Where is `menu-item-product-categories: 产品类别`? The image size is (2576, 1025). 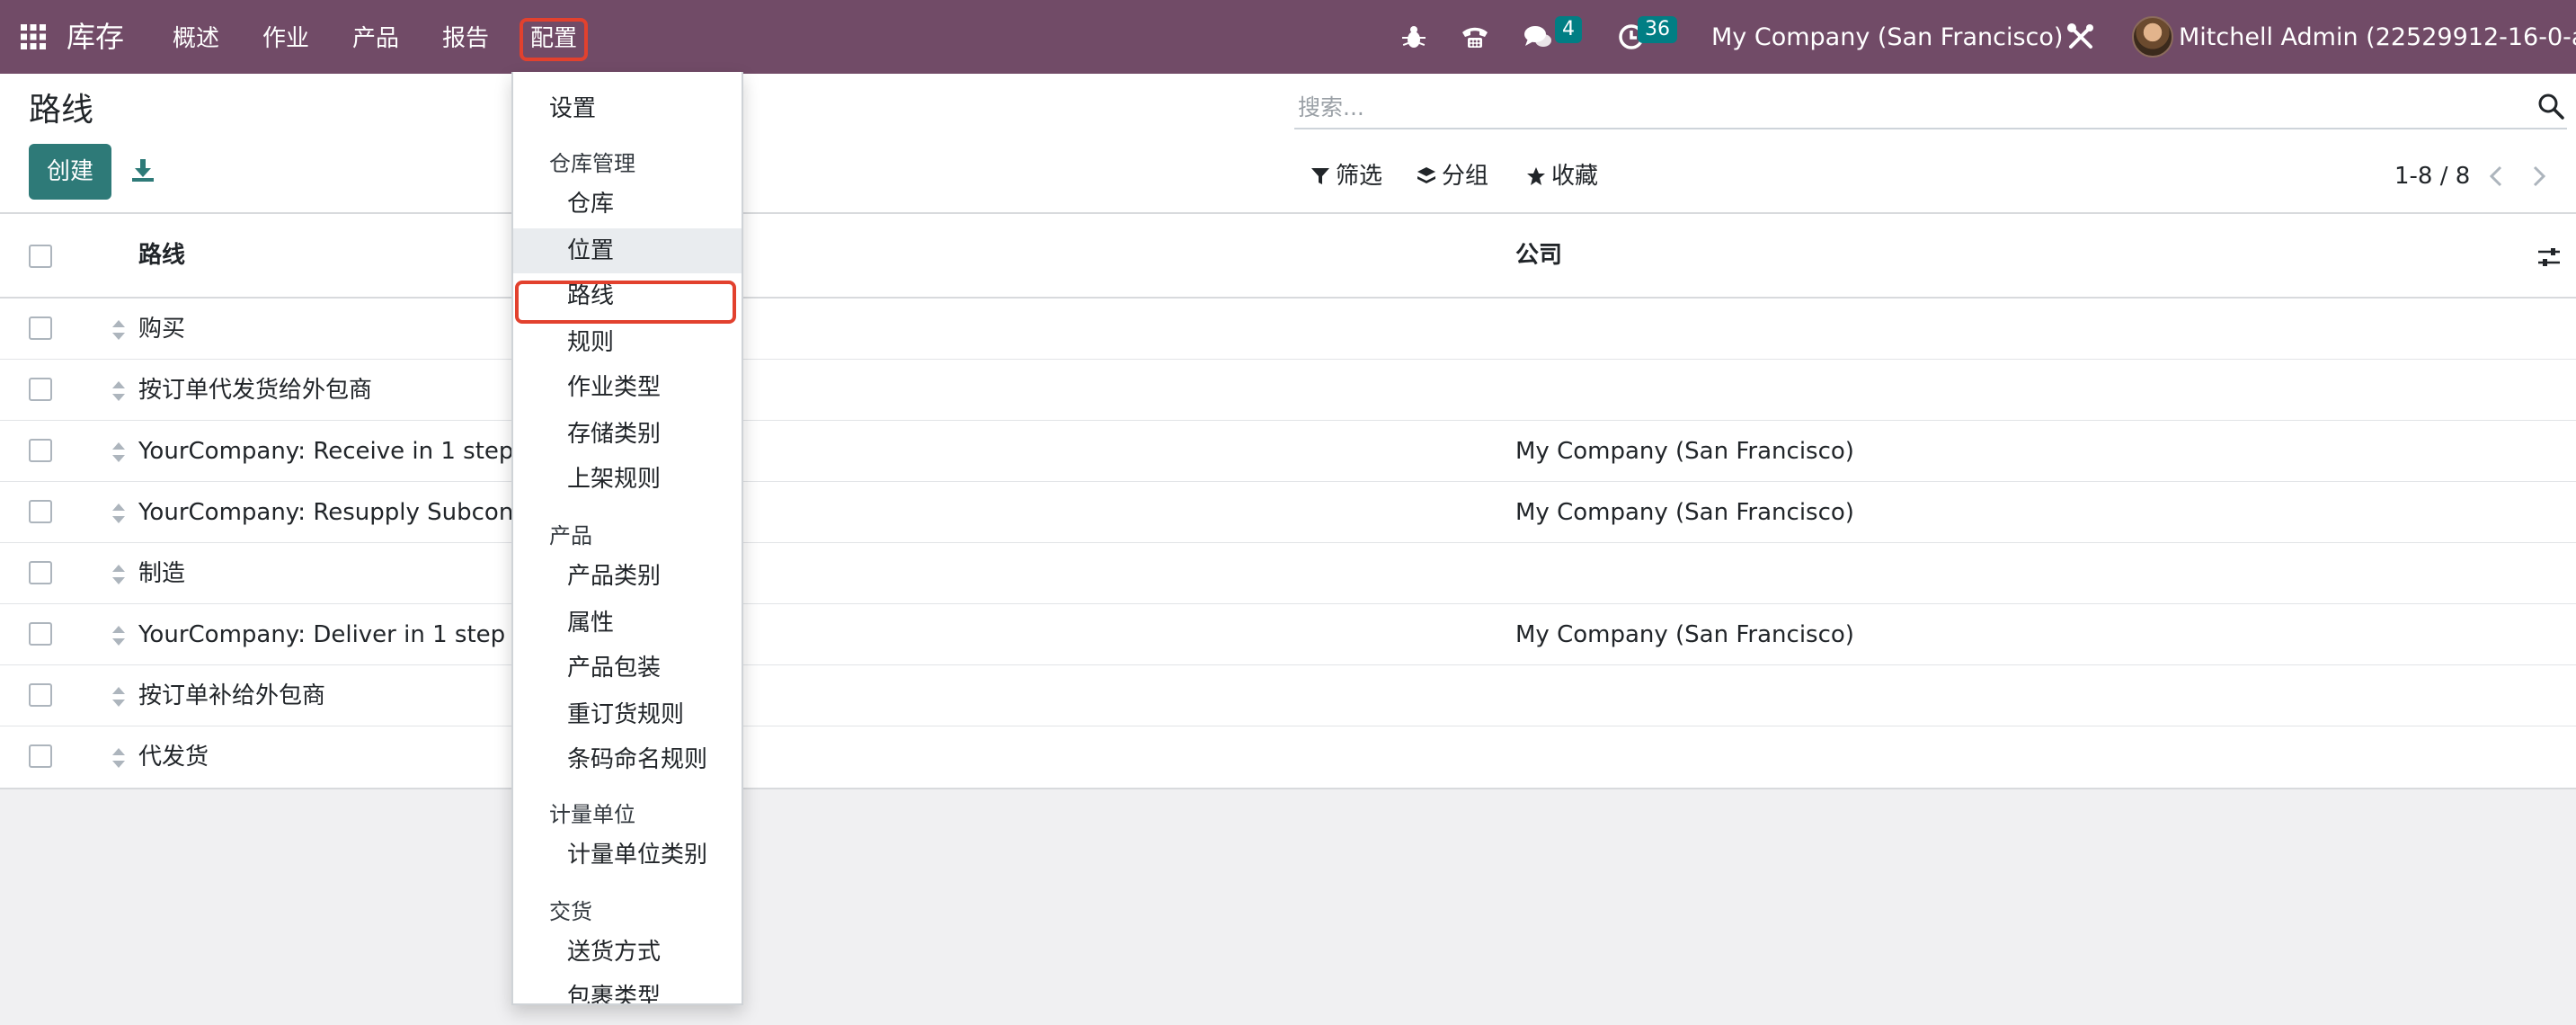 menu-item-product-categories: 产品类别 is located at coordinates (627, 577).